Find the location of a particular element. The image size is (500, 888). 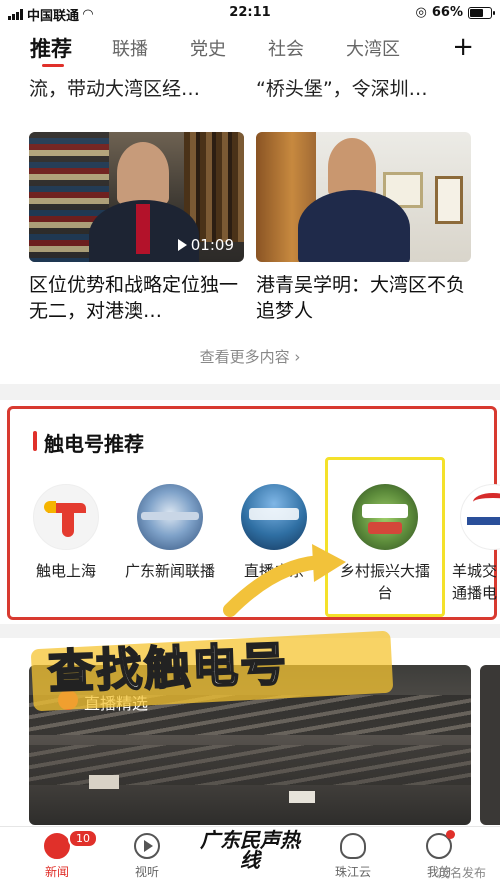

nav-news: 新闻 10 is located at coordinates (60, 854).